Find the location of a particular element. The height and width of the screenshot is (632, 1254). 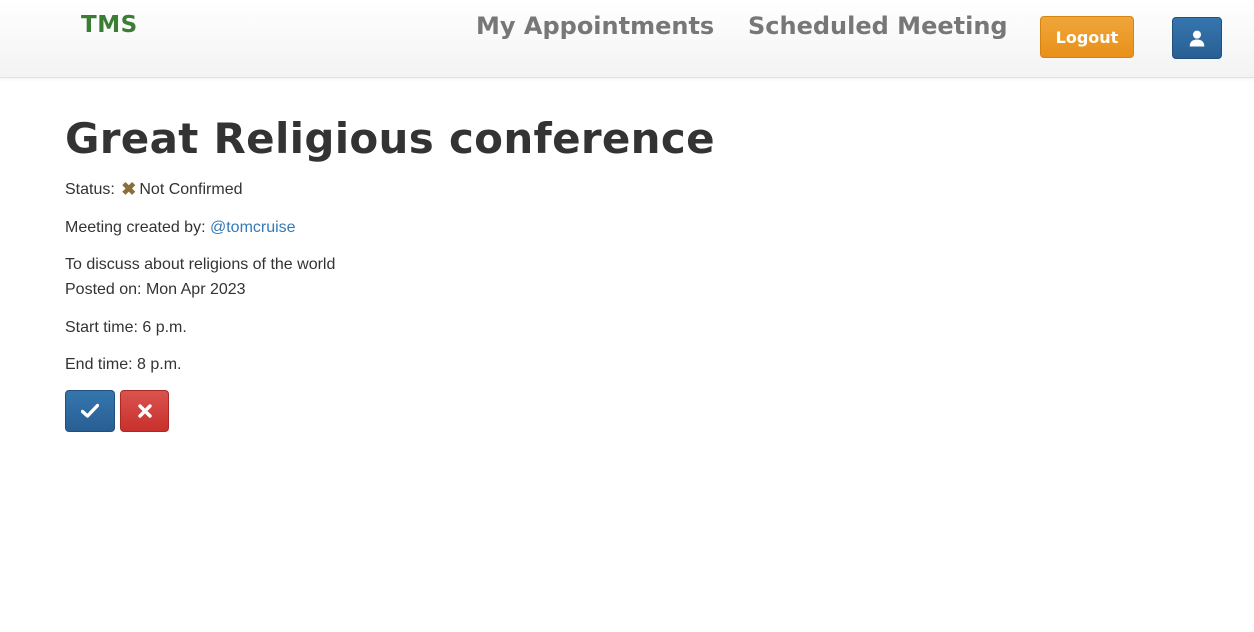

brand-logo: TMS is located at coordinates (109, 25).